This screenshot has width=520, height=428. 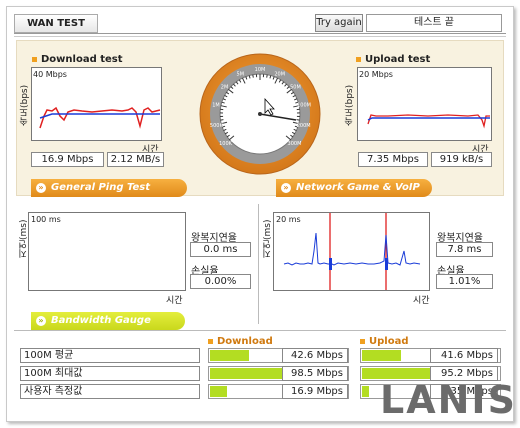 I want to click on gauge-tick-label: 500K, so click(x=217, y=126).